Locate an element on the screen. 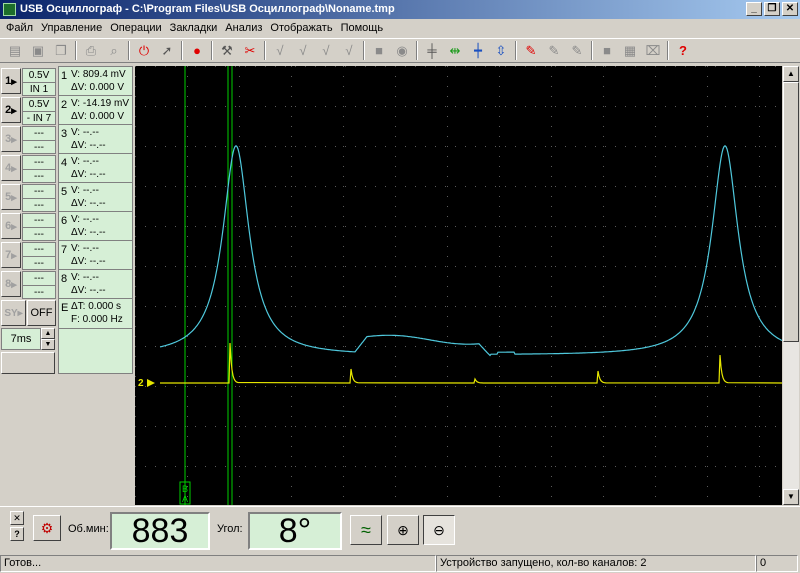 This screenshot has width=800, height=573. channel-3-settings: --- --- is located at coordinates (39, 140).